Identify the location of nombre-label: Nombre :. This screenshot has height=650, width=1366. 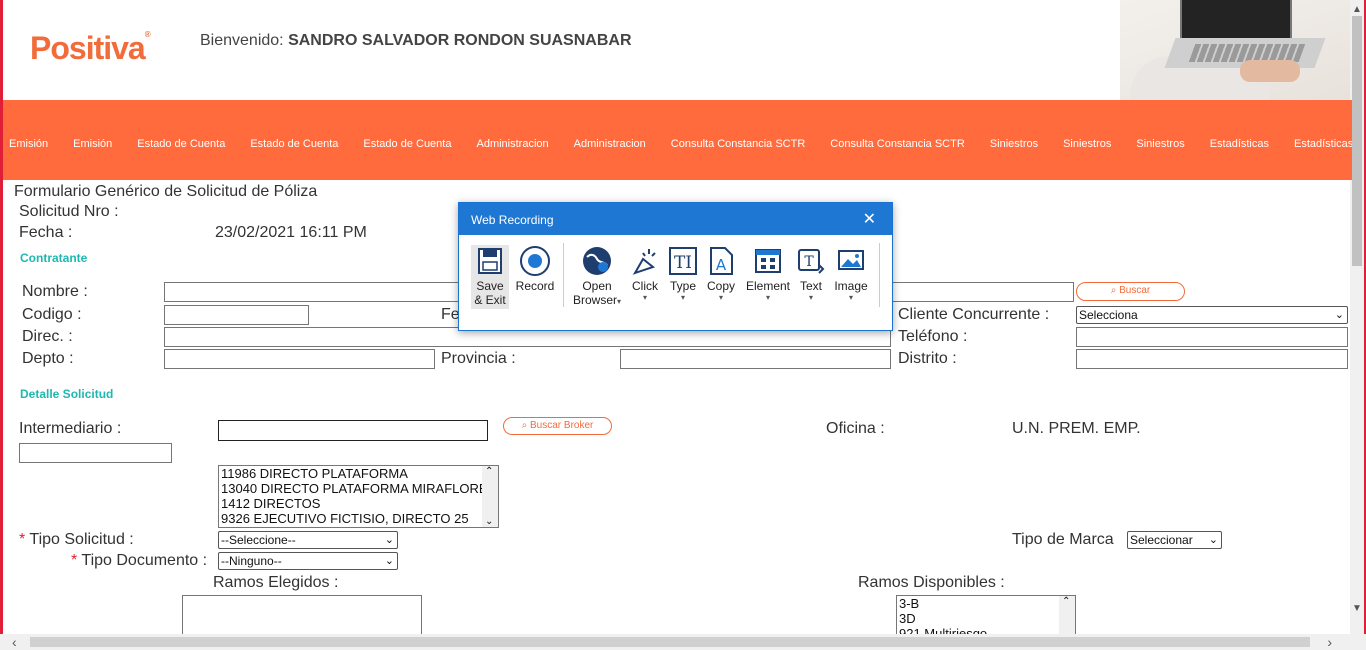
(55, 291).